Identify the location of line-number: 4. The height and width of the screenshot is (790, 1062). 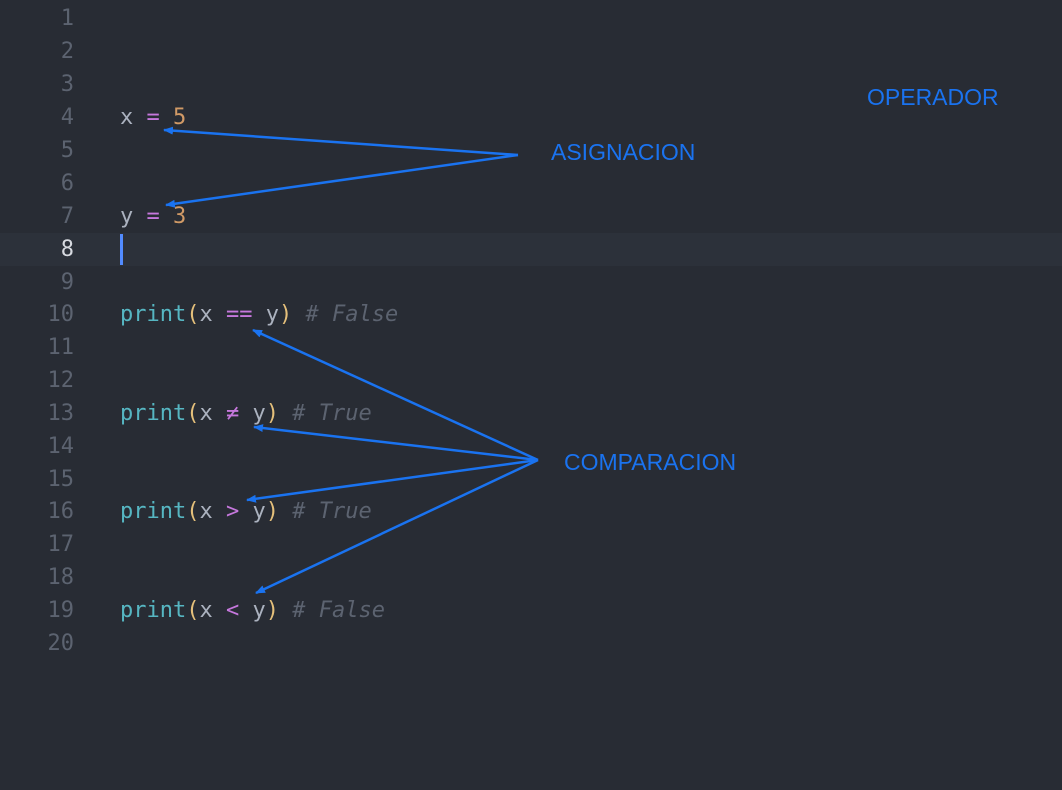
(67, 117).